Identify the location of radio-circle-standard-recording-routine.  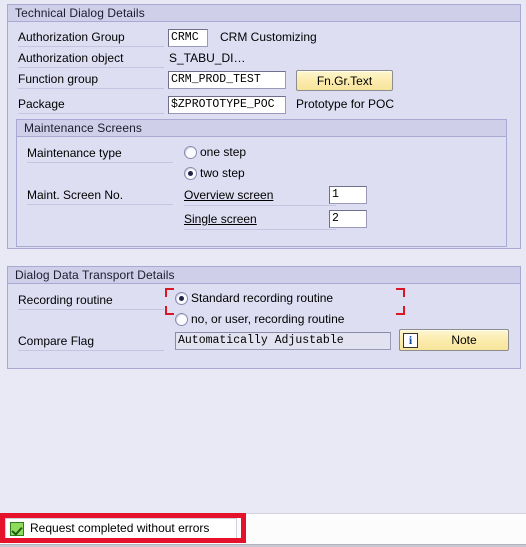
(181, 298).